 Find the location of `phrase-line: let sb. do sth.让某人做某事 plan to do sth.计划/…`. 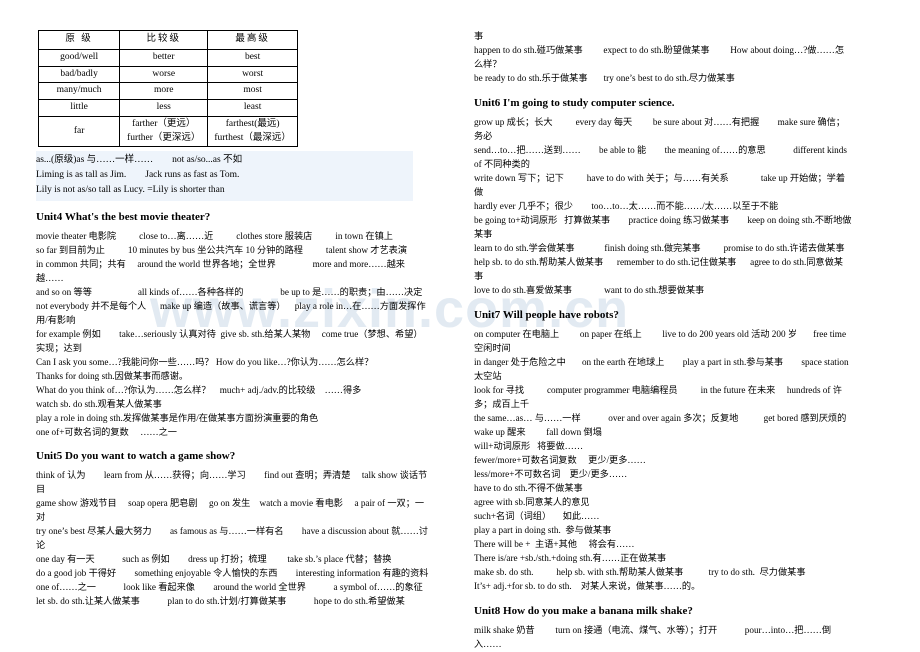

phrase-line: let sb. do sth.让某人做某事 plan to do sth.计划/… is located at coordinates (220, 600).